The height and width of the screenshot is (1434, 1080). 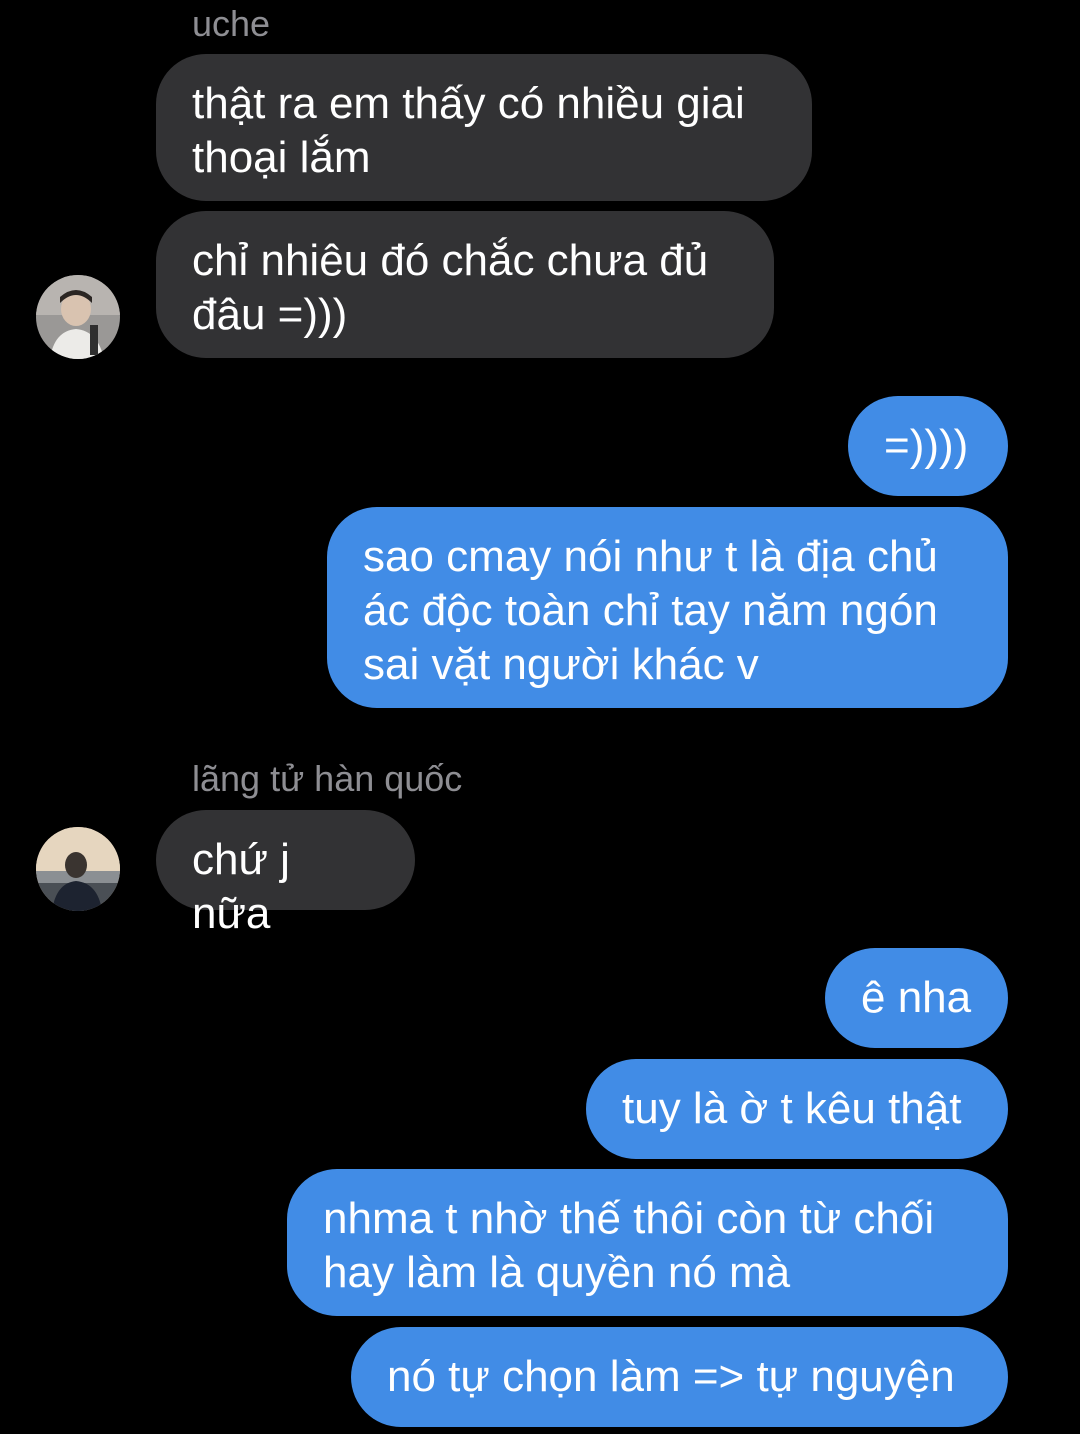 I want to click on avatar-uche, so click(x=78, y=317).